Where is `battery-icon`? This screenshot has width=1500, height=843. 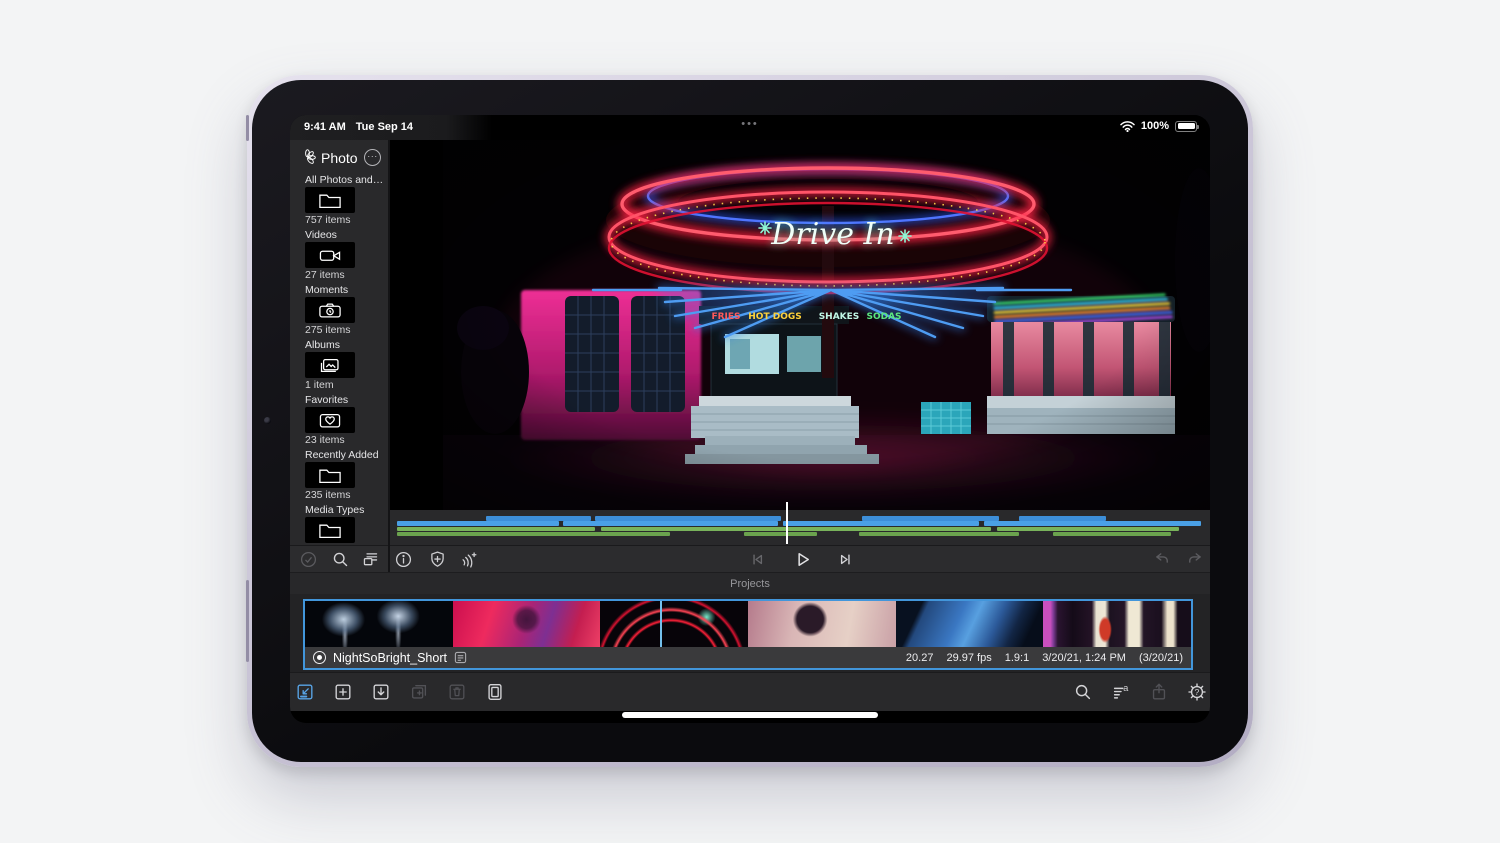
battery-icon is located at coordinates (1187, 126).